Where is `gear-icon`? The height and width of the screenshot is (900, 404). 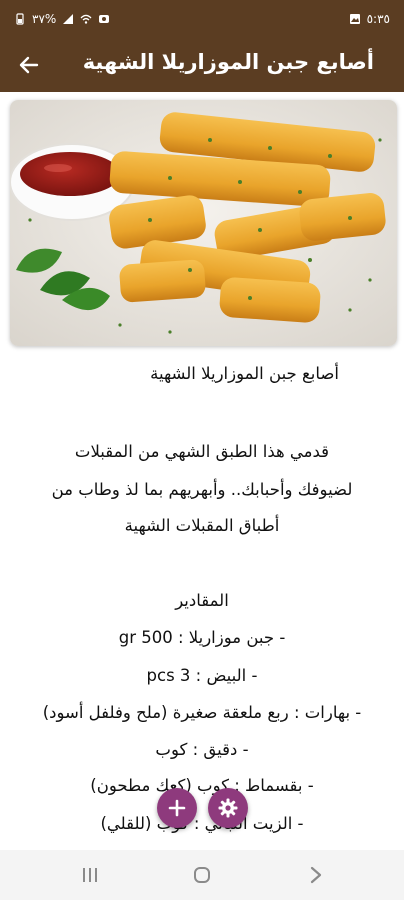
gear-icon is located at coordinates (228, 808).